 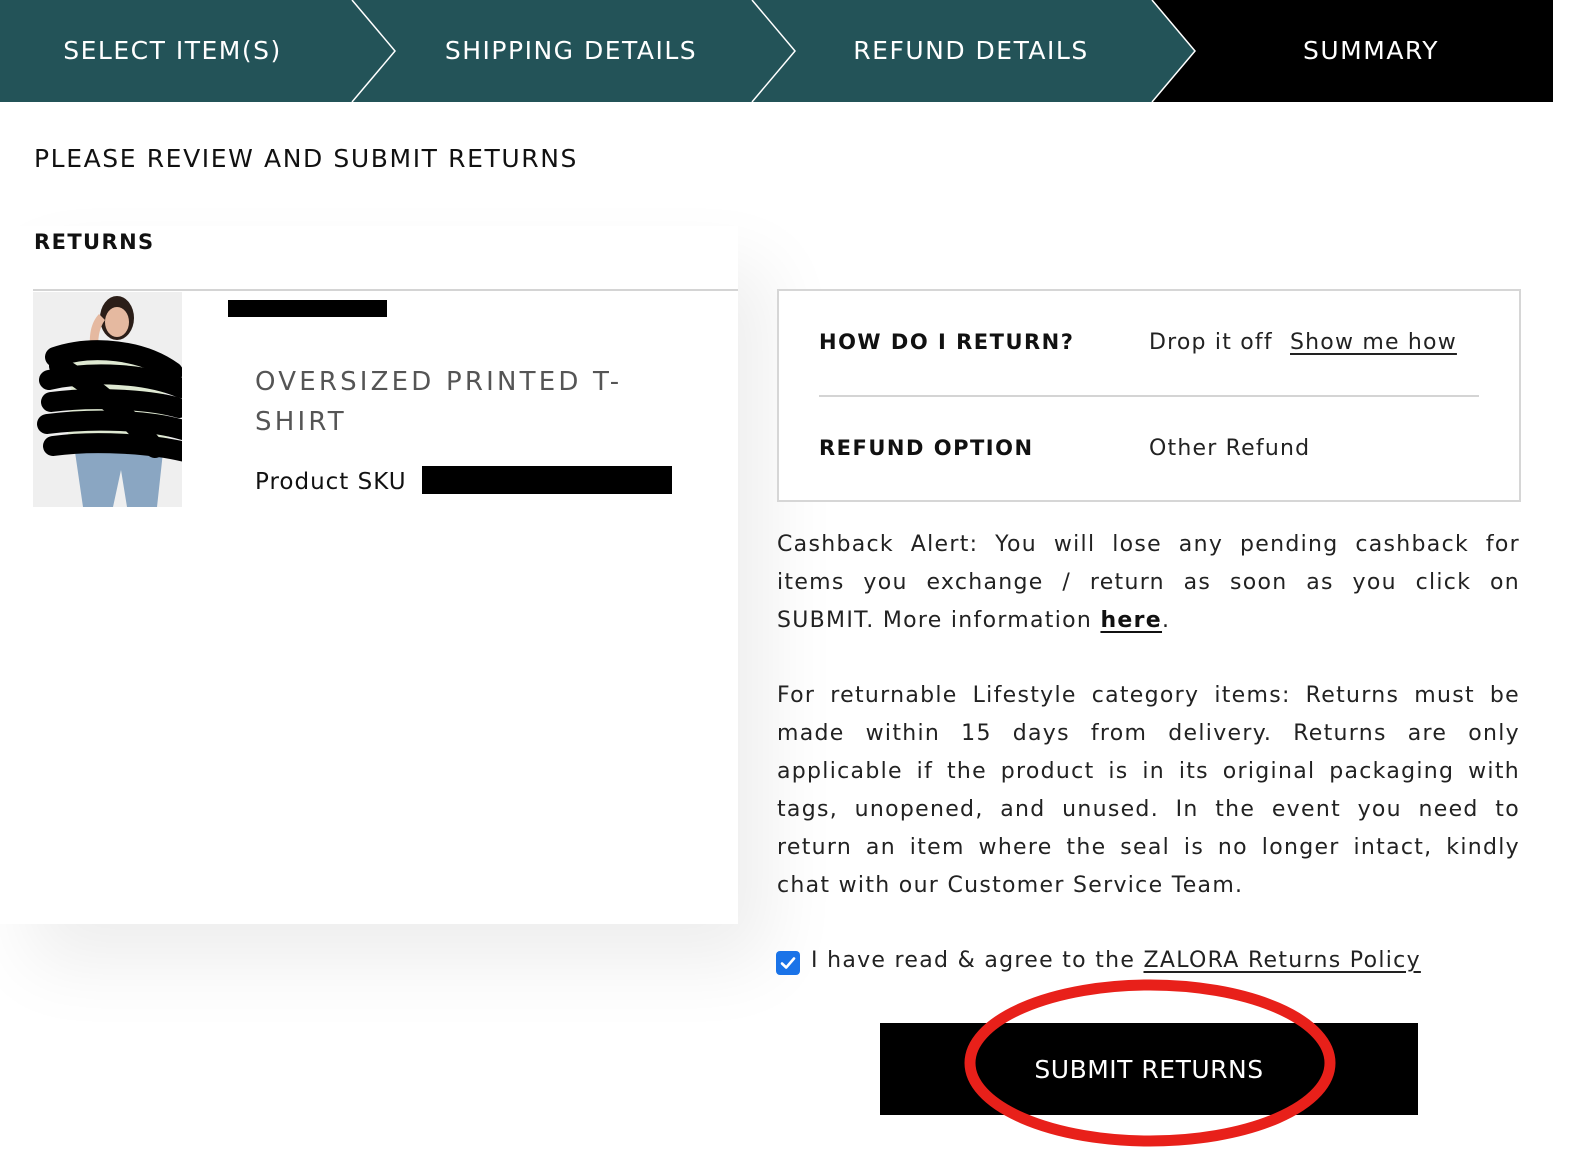 What do you see at coordinates (547, 480) in the screenshot?
I see `product-sku-redacted` at bounding box center [547, 480].